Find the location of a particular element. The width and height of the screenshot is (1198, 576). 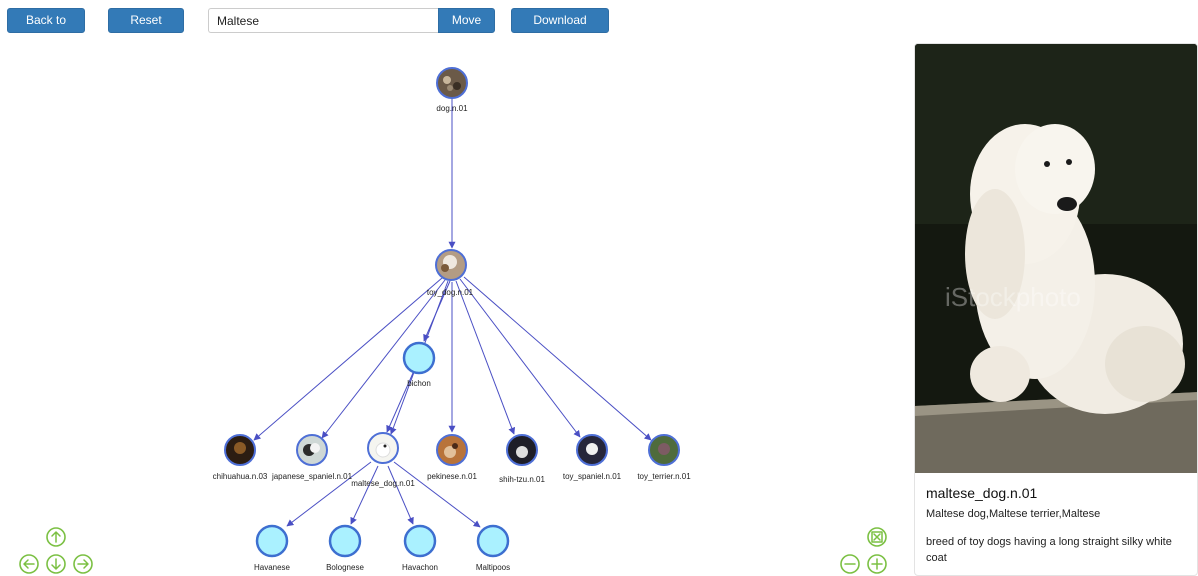

graph-node-havachon: Havachon is located at coordinates (420, 548).